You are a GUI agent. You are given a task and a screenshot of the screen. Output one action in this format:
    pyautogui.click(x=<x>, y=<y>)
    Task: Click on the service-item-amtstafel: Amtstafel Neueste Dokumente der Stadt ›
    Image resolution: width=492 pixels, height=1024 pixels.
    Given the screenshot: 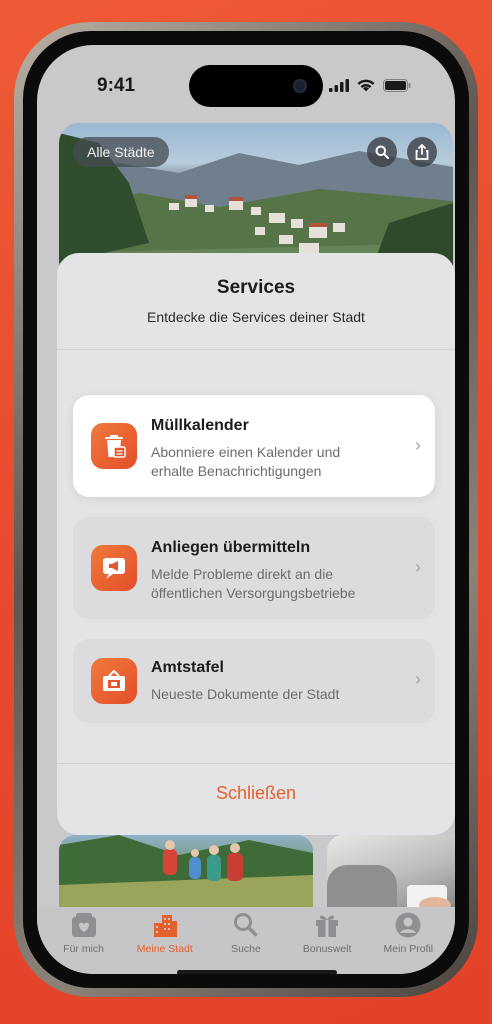 What is the action you would take?
    pyautogui.click(x=254, y=681)
    